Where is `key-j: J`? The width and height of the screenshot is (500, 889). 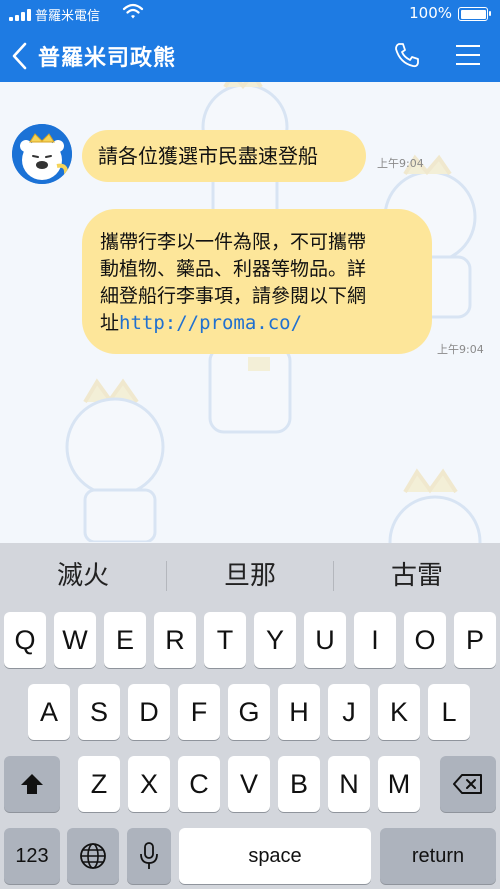 key-j: J is located at coordinates (349, 712).